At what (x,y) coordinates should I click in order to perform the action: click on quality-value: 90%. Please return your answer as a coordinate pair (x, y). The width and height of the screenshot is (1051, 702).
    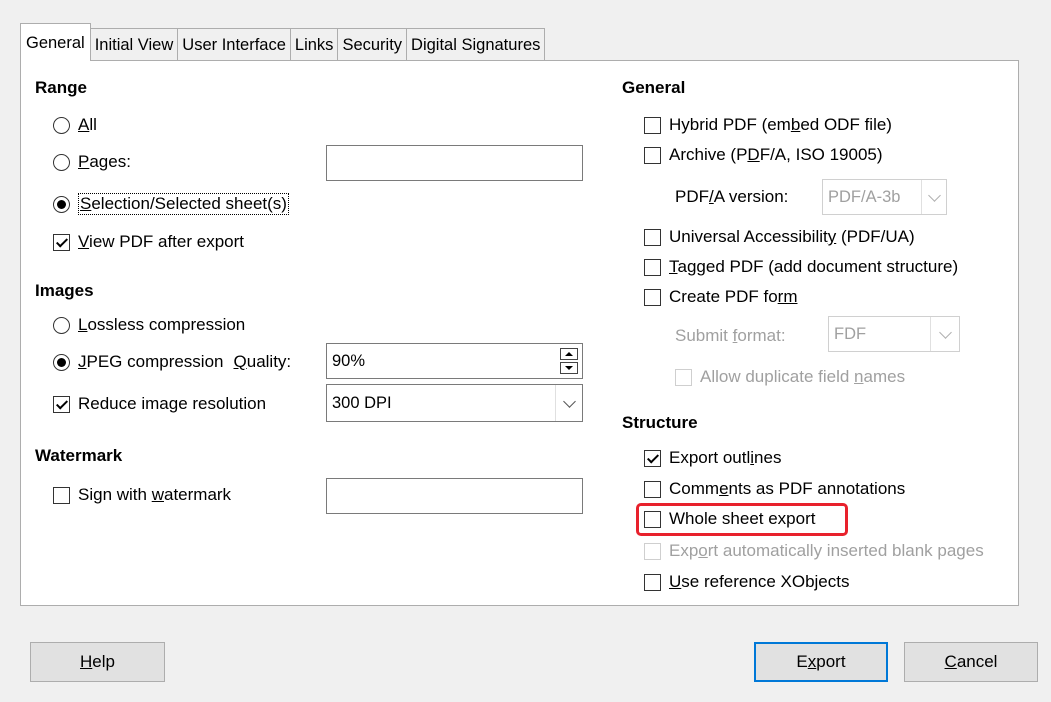
    Looking at the image, I should click on (349, 361).